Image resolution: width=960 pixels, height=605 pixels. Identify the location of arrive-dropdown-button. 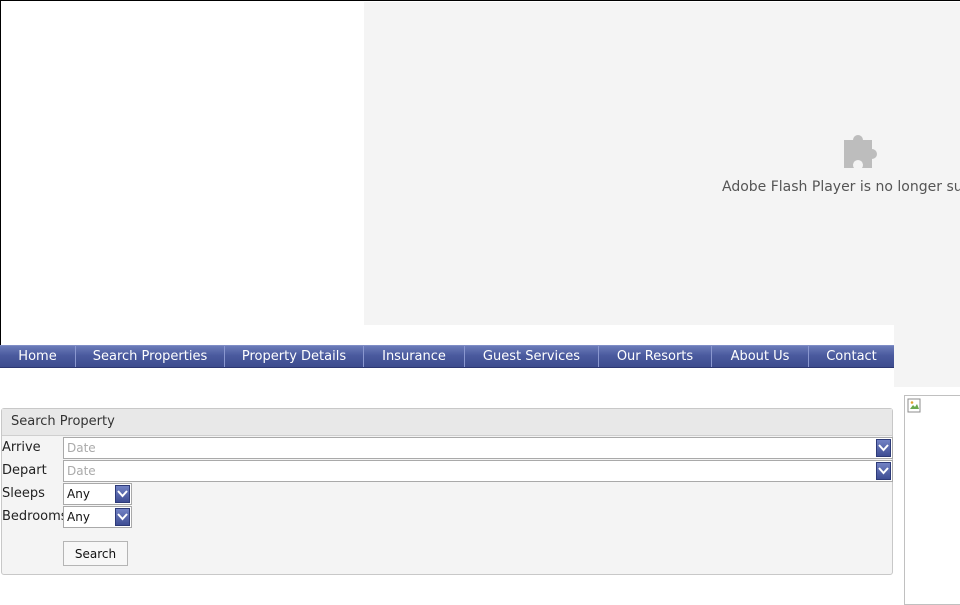
(883, 448).